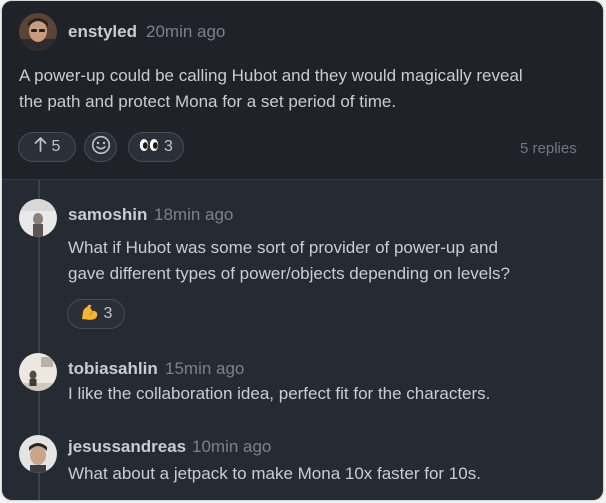  I want to click on post-timestamp: 20min ago, so click(186, 31).